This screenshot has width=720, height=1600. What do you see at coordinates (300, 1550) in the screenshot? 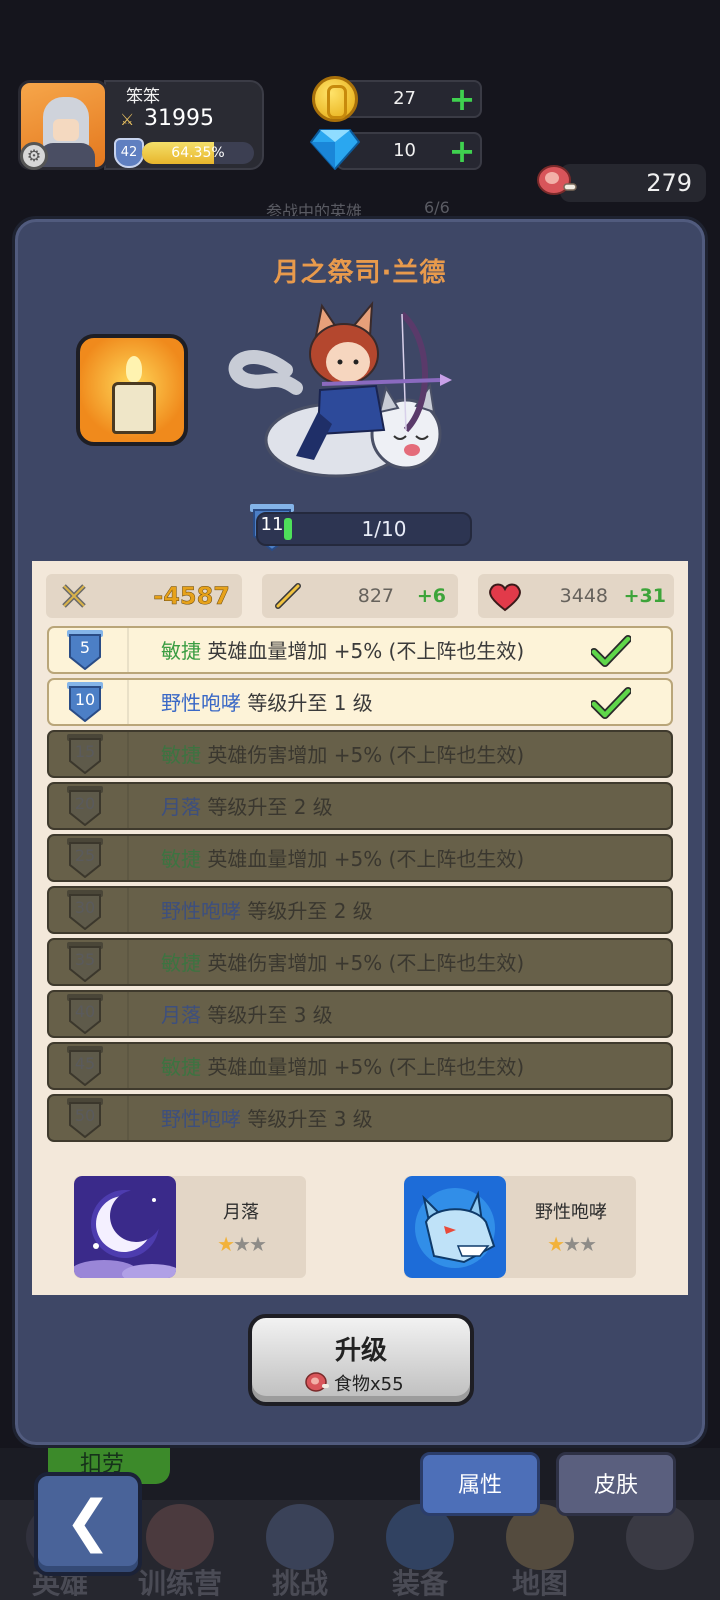
I see `nav-item-sword: 挑战` at bounding box center [300, 1550].